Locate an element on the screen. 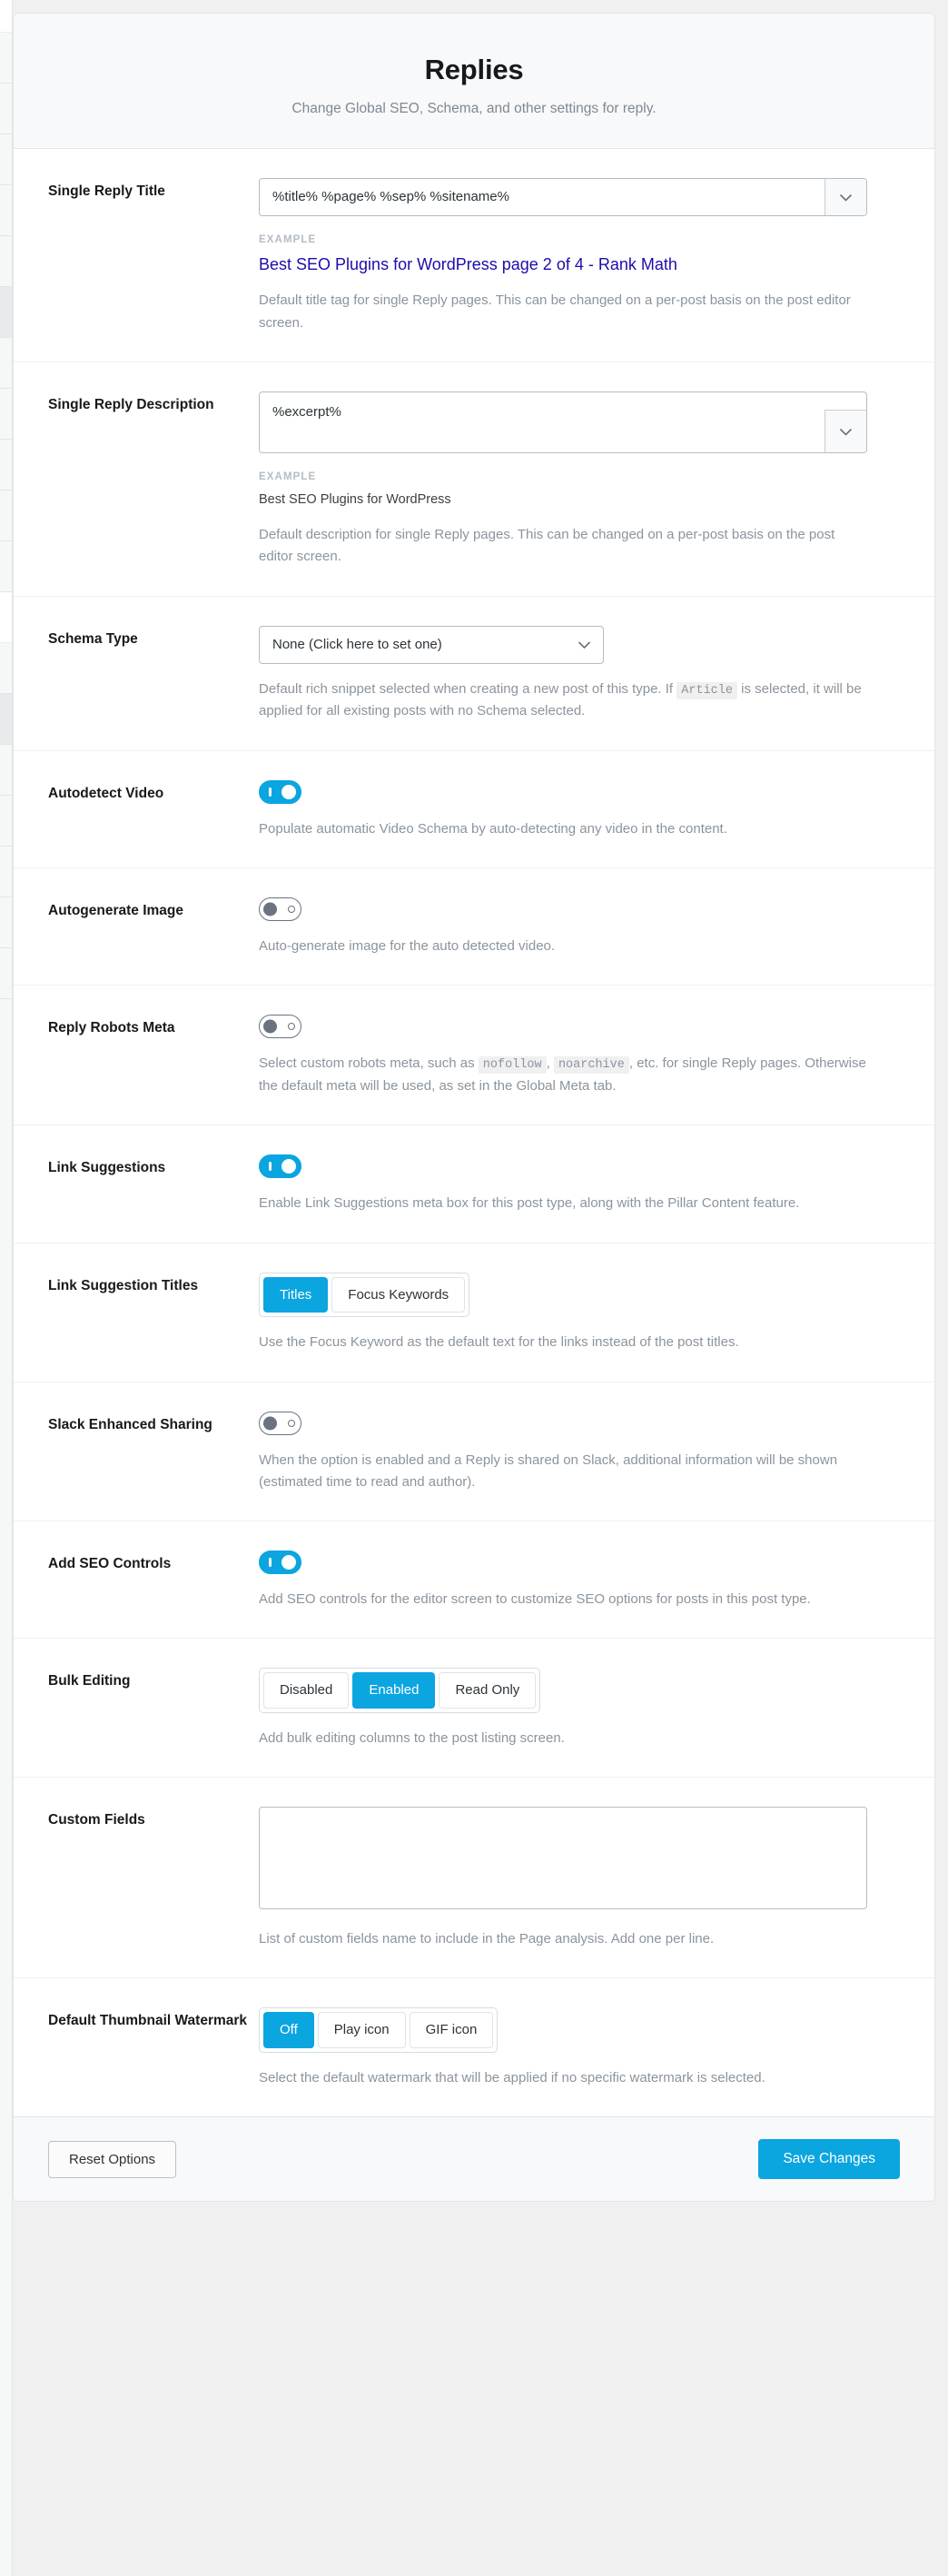 The height and width of the screenshot is (2576, 948). autodetect-video-toggle is located at coordinates (280, 791).